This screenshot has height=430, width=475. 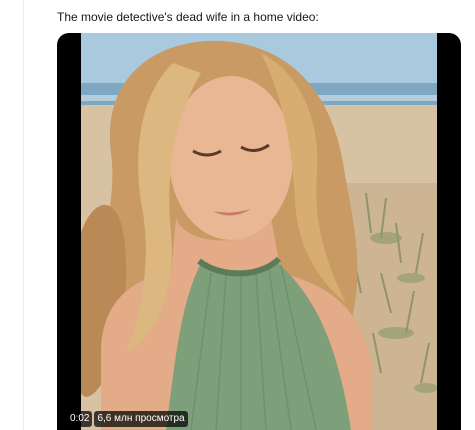 What do you see at coordinates (141, 419) in the screenshot?
I see `video-views-badge: 6,6 млн просмотра` at bounding box center [141, 419].